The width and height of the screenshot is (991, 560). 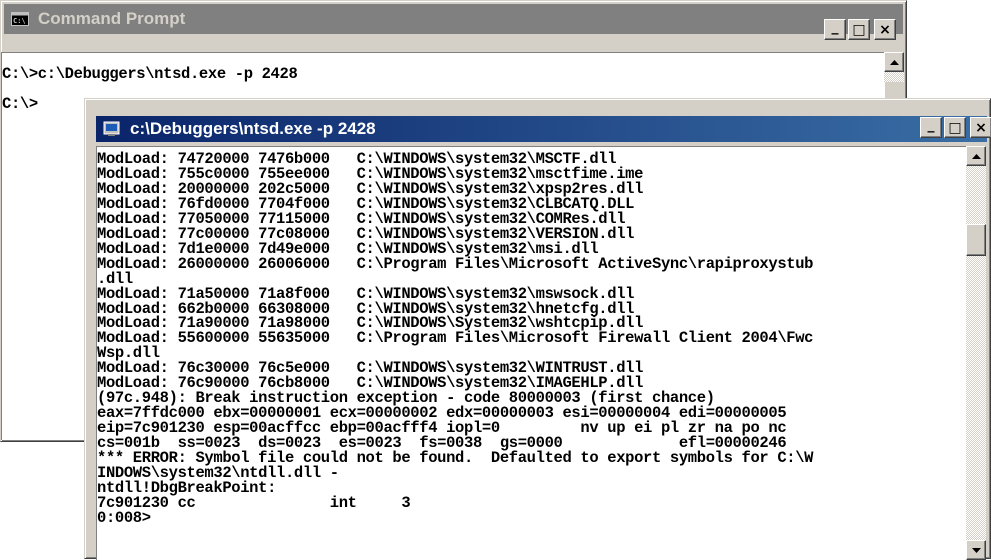 What do you see at coordinates (253, 128) in the screenshot?
I see `debugger-title: c:\Debuggers\ntsd.exe -p 2428` at bounding box center [253, 128].